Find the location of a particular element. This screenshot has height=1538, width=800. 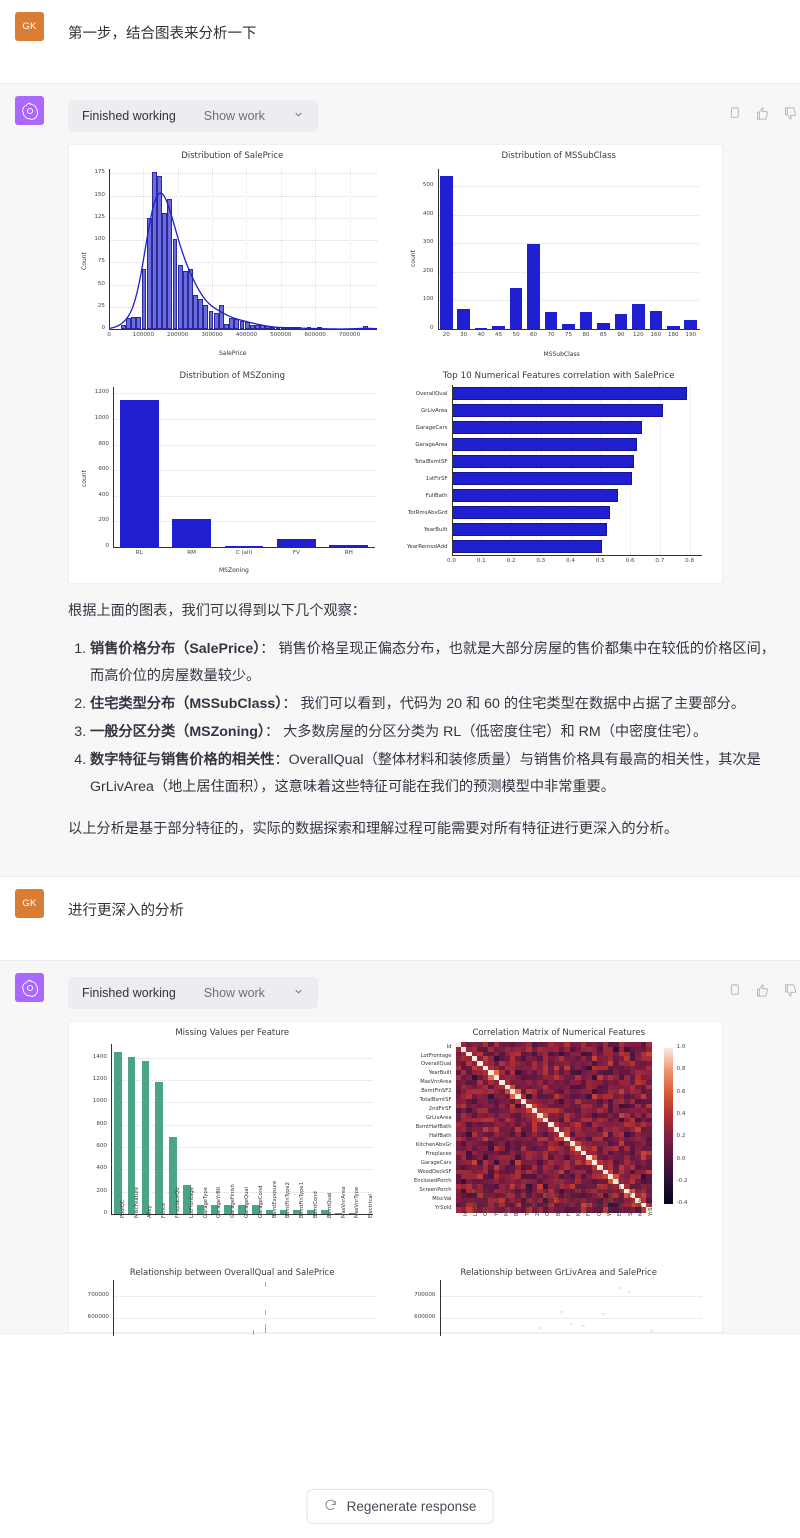

x-tick: 0.0 is located at coordinates (451, 561).